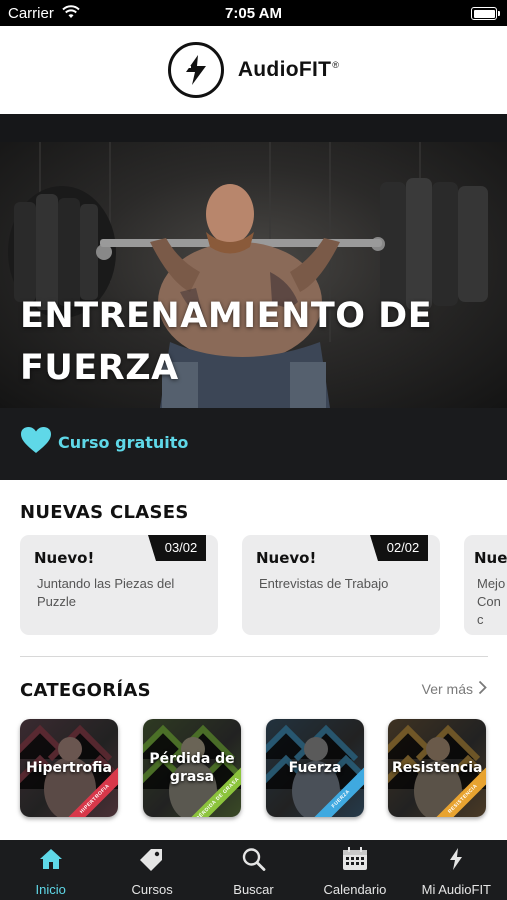 Image resolution: width=507 pixels, height=900 pixels. I want to click on tab-label: Cursos, so click(152, 889).